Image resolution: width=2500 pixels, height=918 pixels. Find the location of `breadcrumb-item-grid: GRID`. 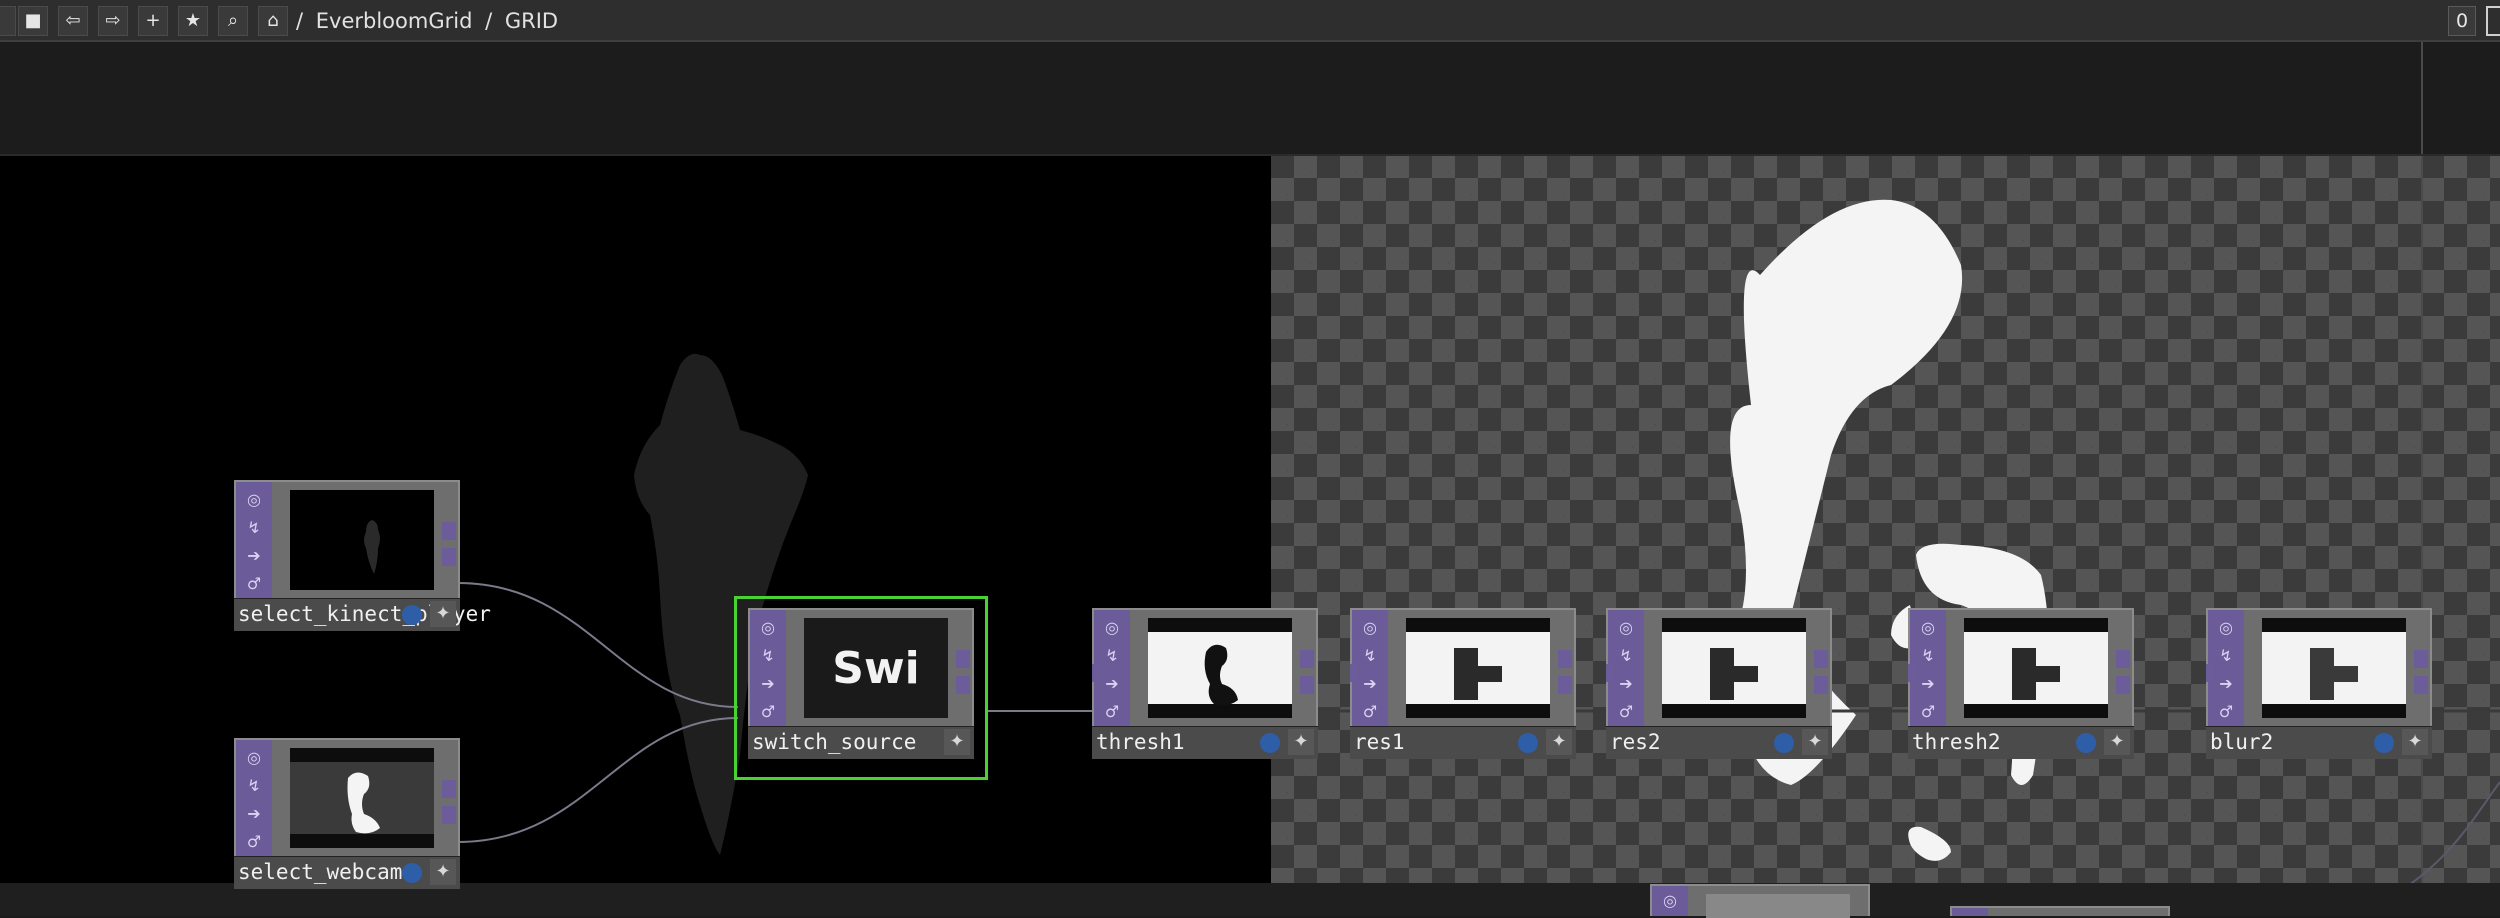

breadcrumb-item-grid: GRID is located at coordinates (531, 21).